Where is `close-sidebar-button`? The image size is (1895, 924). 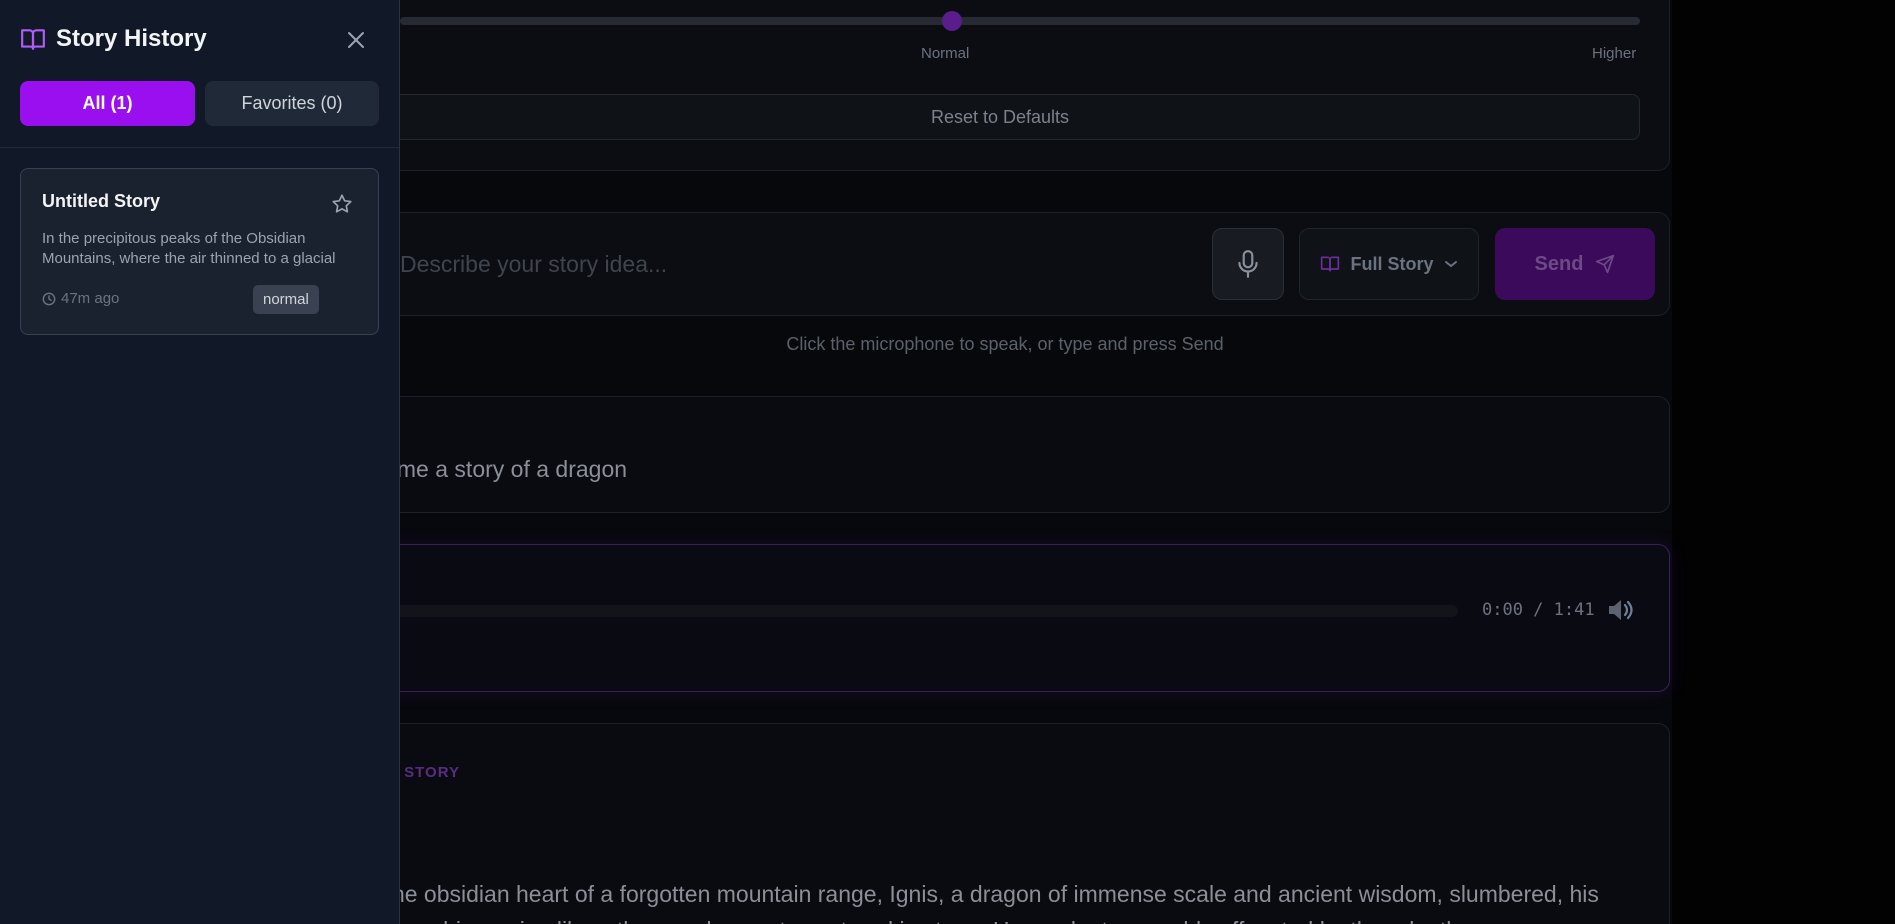 close-sidebar-button is located at coordinates (356, 40).